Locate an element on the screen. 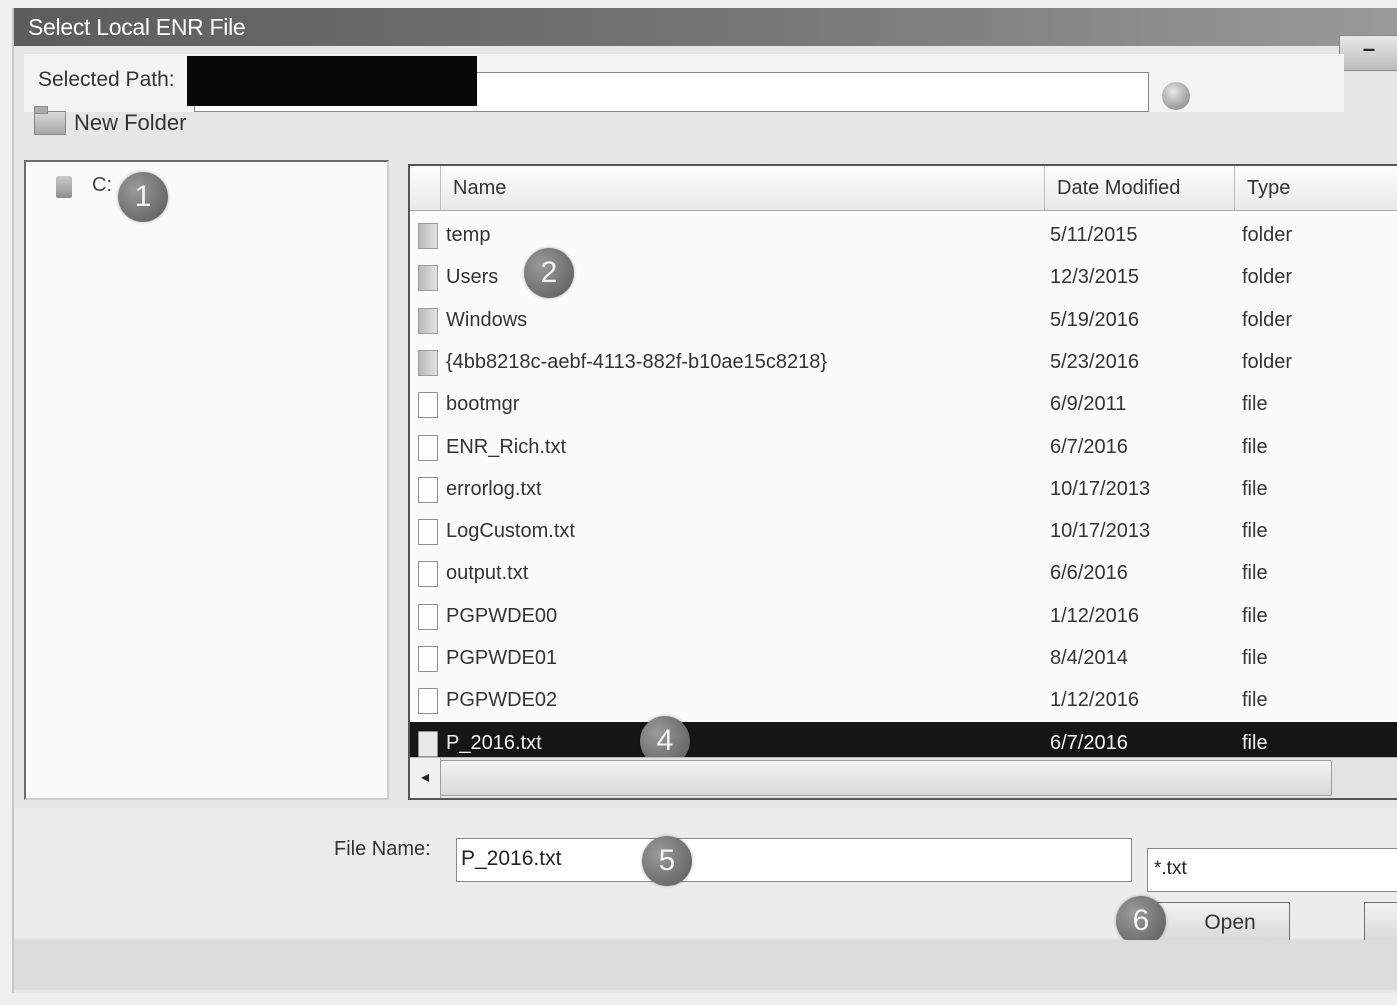 The image size is (1397, 1005). step-badge-6: 6 is located at coordinates (1141, 921).